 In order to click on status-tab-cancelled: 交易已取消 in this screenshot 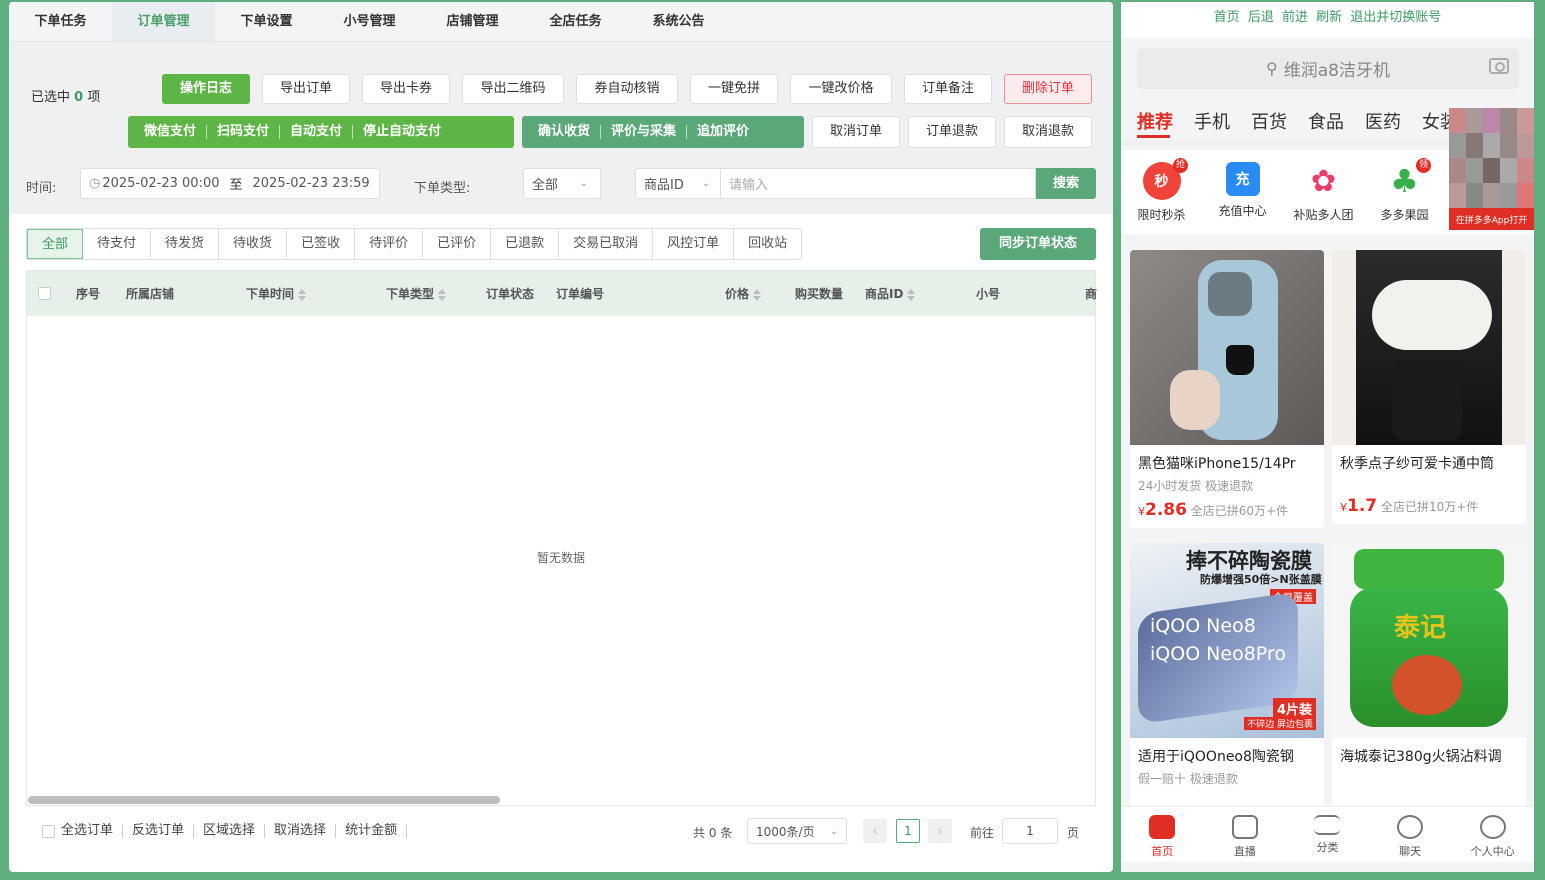, I will do `click(606, 244)`.